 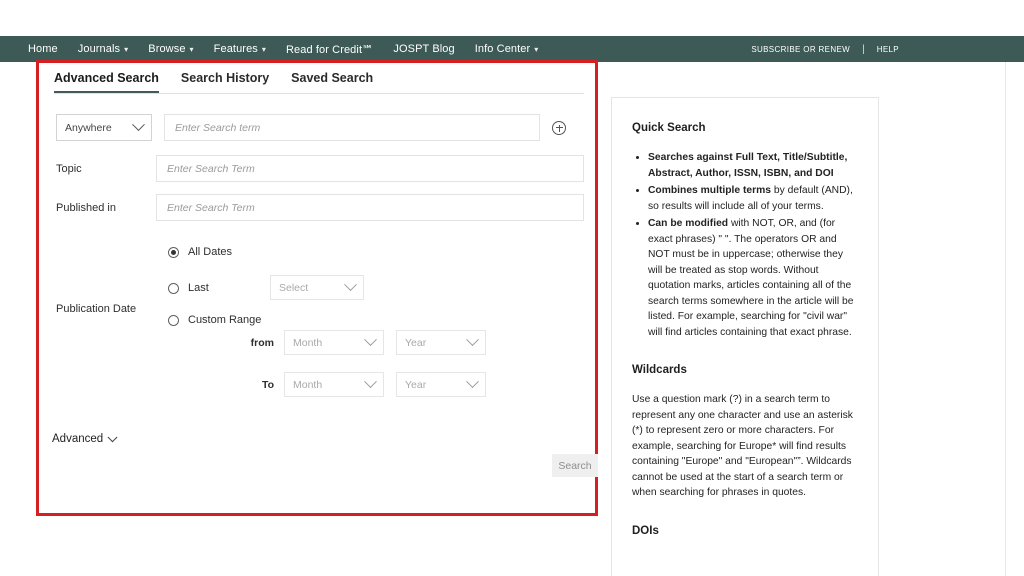 What do you see at coordinates (669, 128) in the screenshot?
I see `quick-search-heading: Quick Search` at bounding box center [669, 128].